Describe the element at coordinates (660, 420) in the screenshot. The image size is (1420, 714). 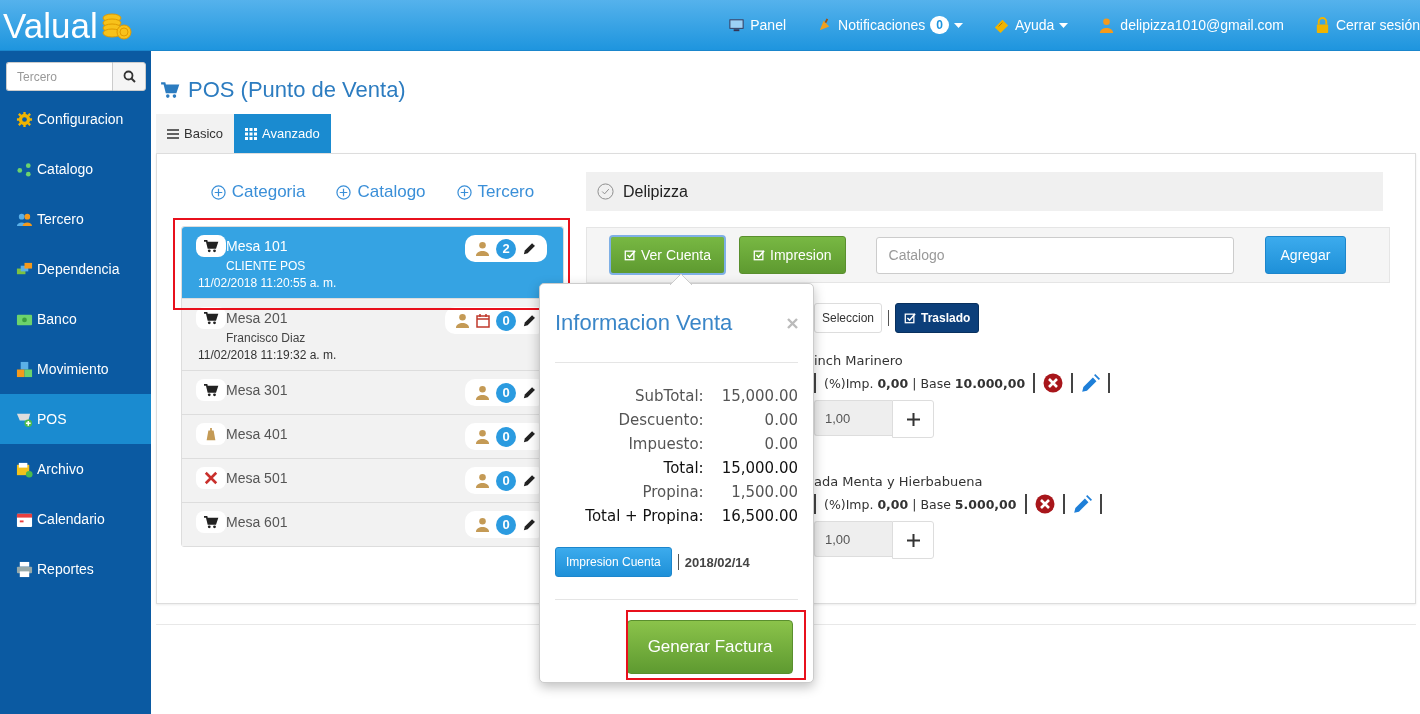
I see `summary-label: Descuento:` at that location.